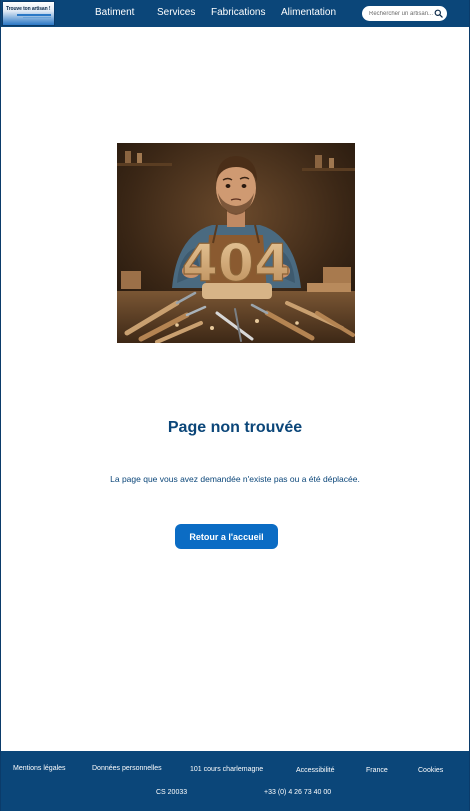  What do you see at coordinates (298, 792) in the screenshot?
I see `footer-phone: +33 (0) 4 26 73 40 00` at bounding box center [298, 792].